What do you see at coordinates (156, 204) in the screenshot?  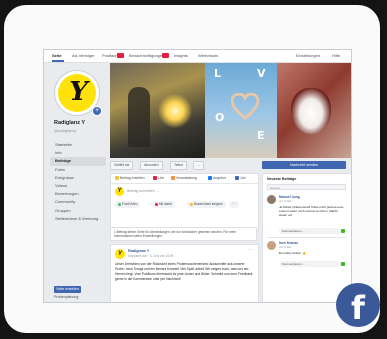 I see `checkin-icon` at bounding box center [156, 204].